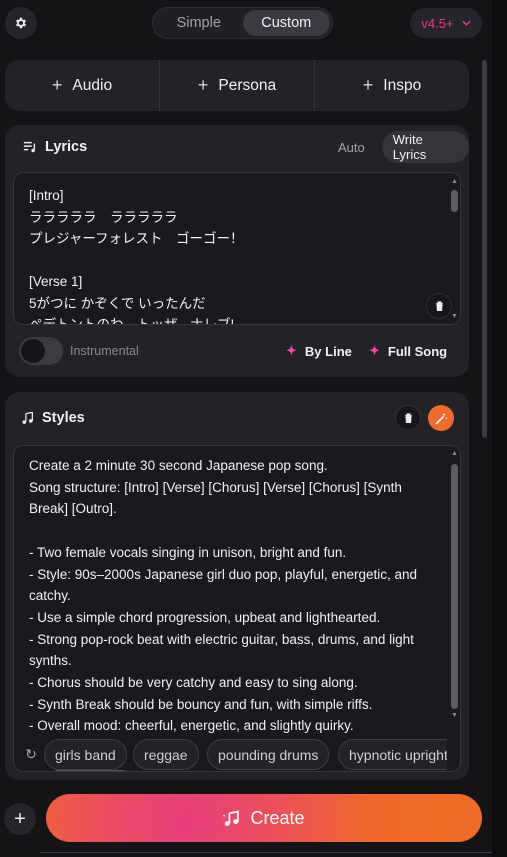 The height and width of the screenshot is (857, 507). What do you see at coordinates (63, 418) in the screenshot?
I see `styles-title: Styles` at bounding box center [63, 418].